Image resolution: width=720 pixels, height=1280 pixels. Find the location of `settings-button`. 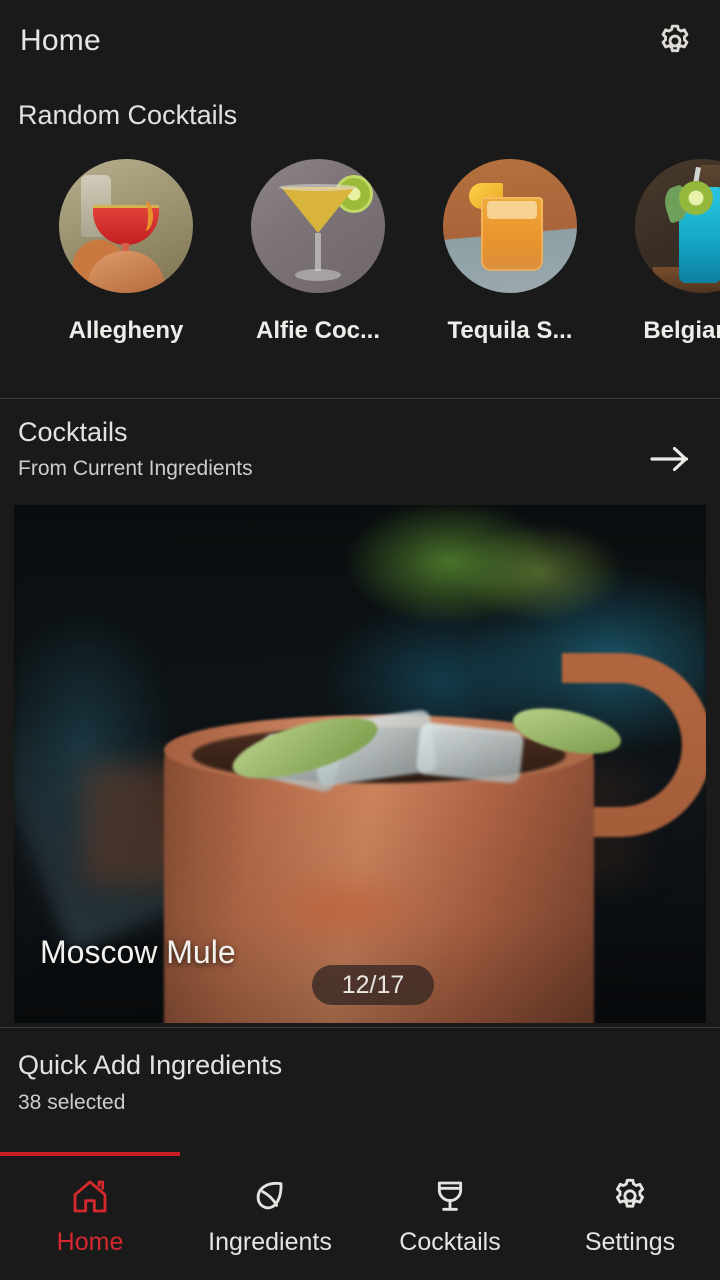

settings-button is located at coordinates (675, 41).